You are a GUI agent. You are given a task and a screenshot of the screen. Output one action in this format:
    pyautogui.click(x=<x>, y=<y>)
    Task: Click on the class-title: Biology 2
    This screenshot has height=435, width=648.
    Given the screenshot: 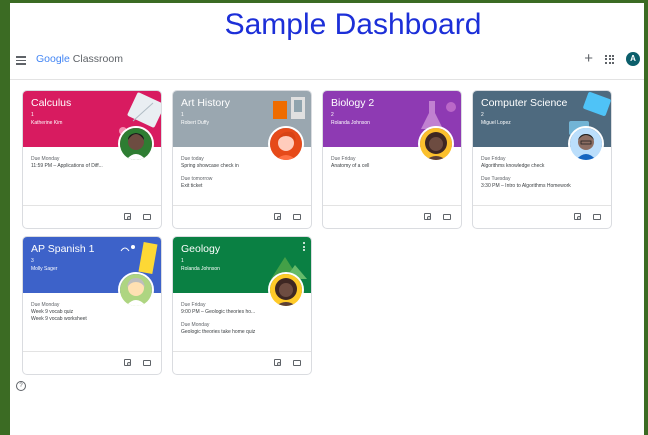 What is the action you would take?
    pyautogui.click(x=352, y=103)
    